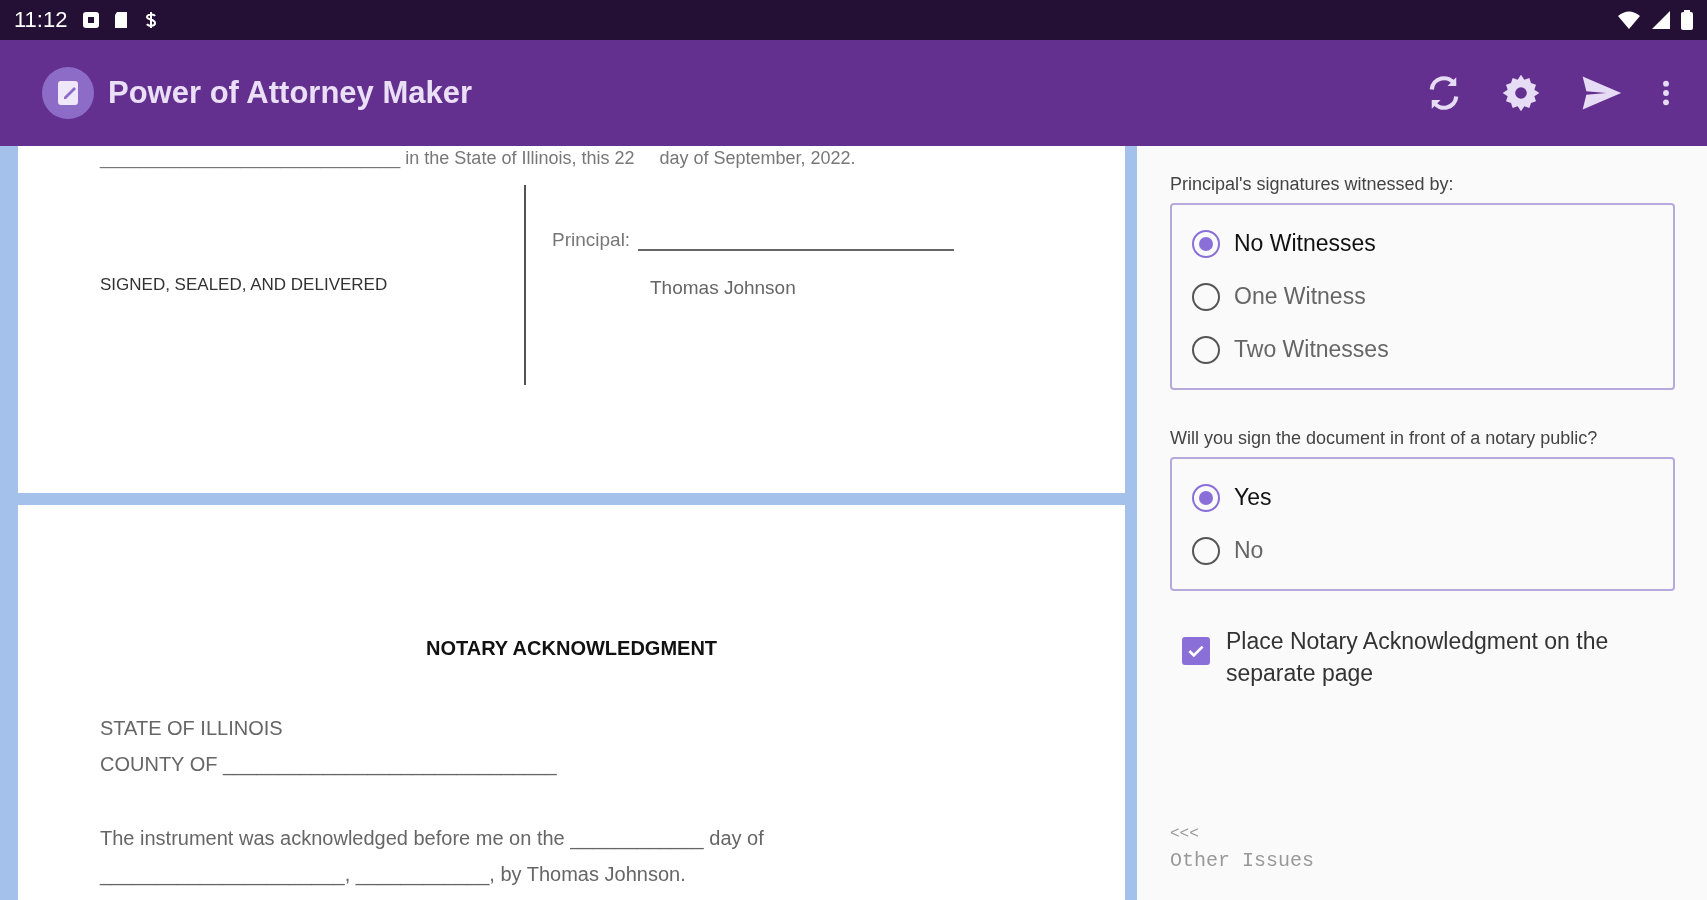 Image resolution: width=1707 pixels, height=900 pixels. I want to click on checkbox-label: Place Notary Acknowledgment on the separate page, so click(1436, 657).